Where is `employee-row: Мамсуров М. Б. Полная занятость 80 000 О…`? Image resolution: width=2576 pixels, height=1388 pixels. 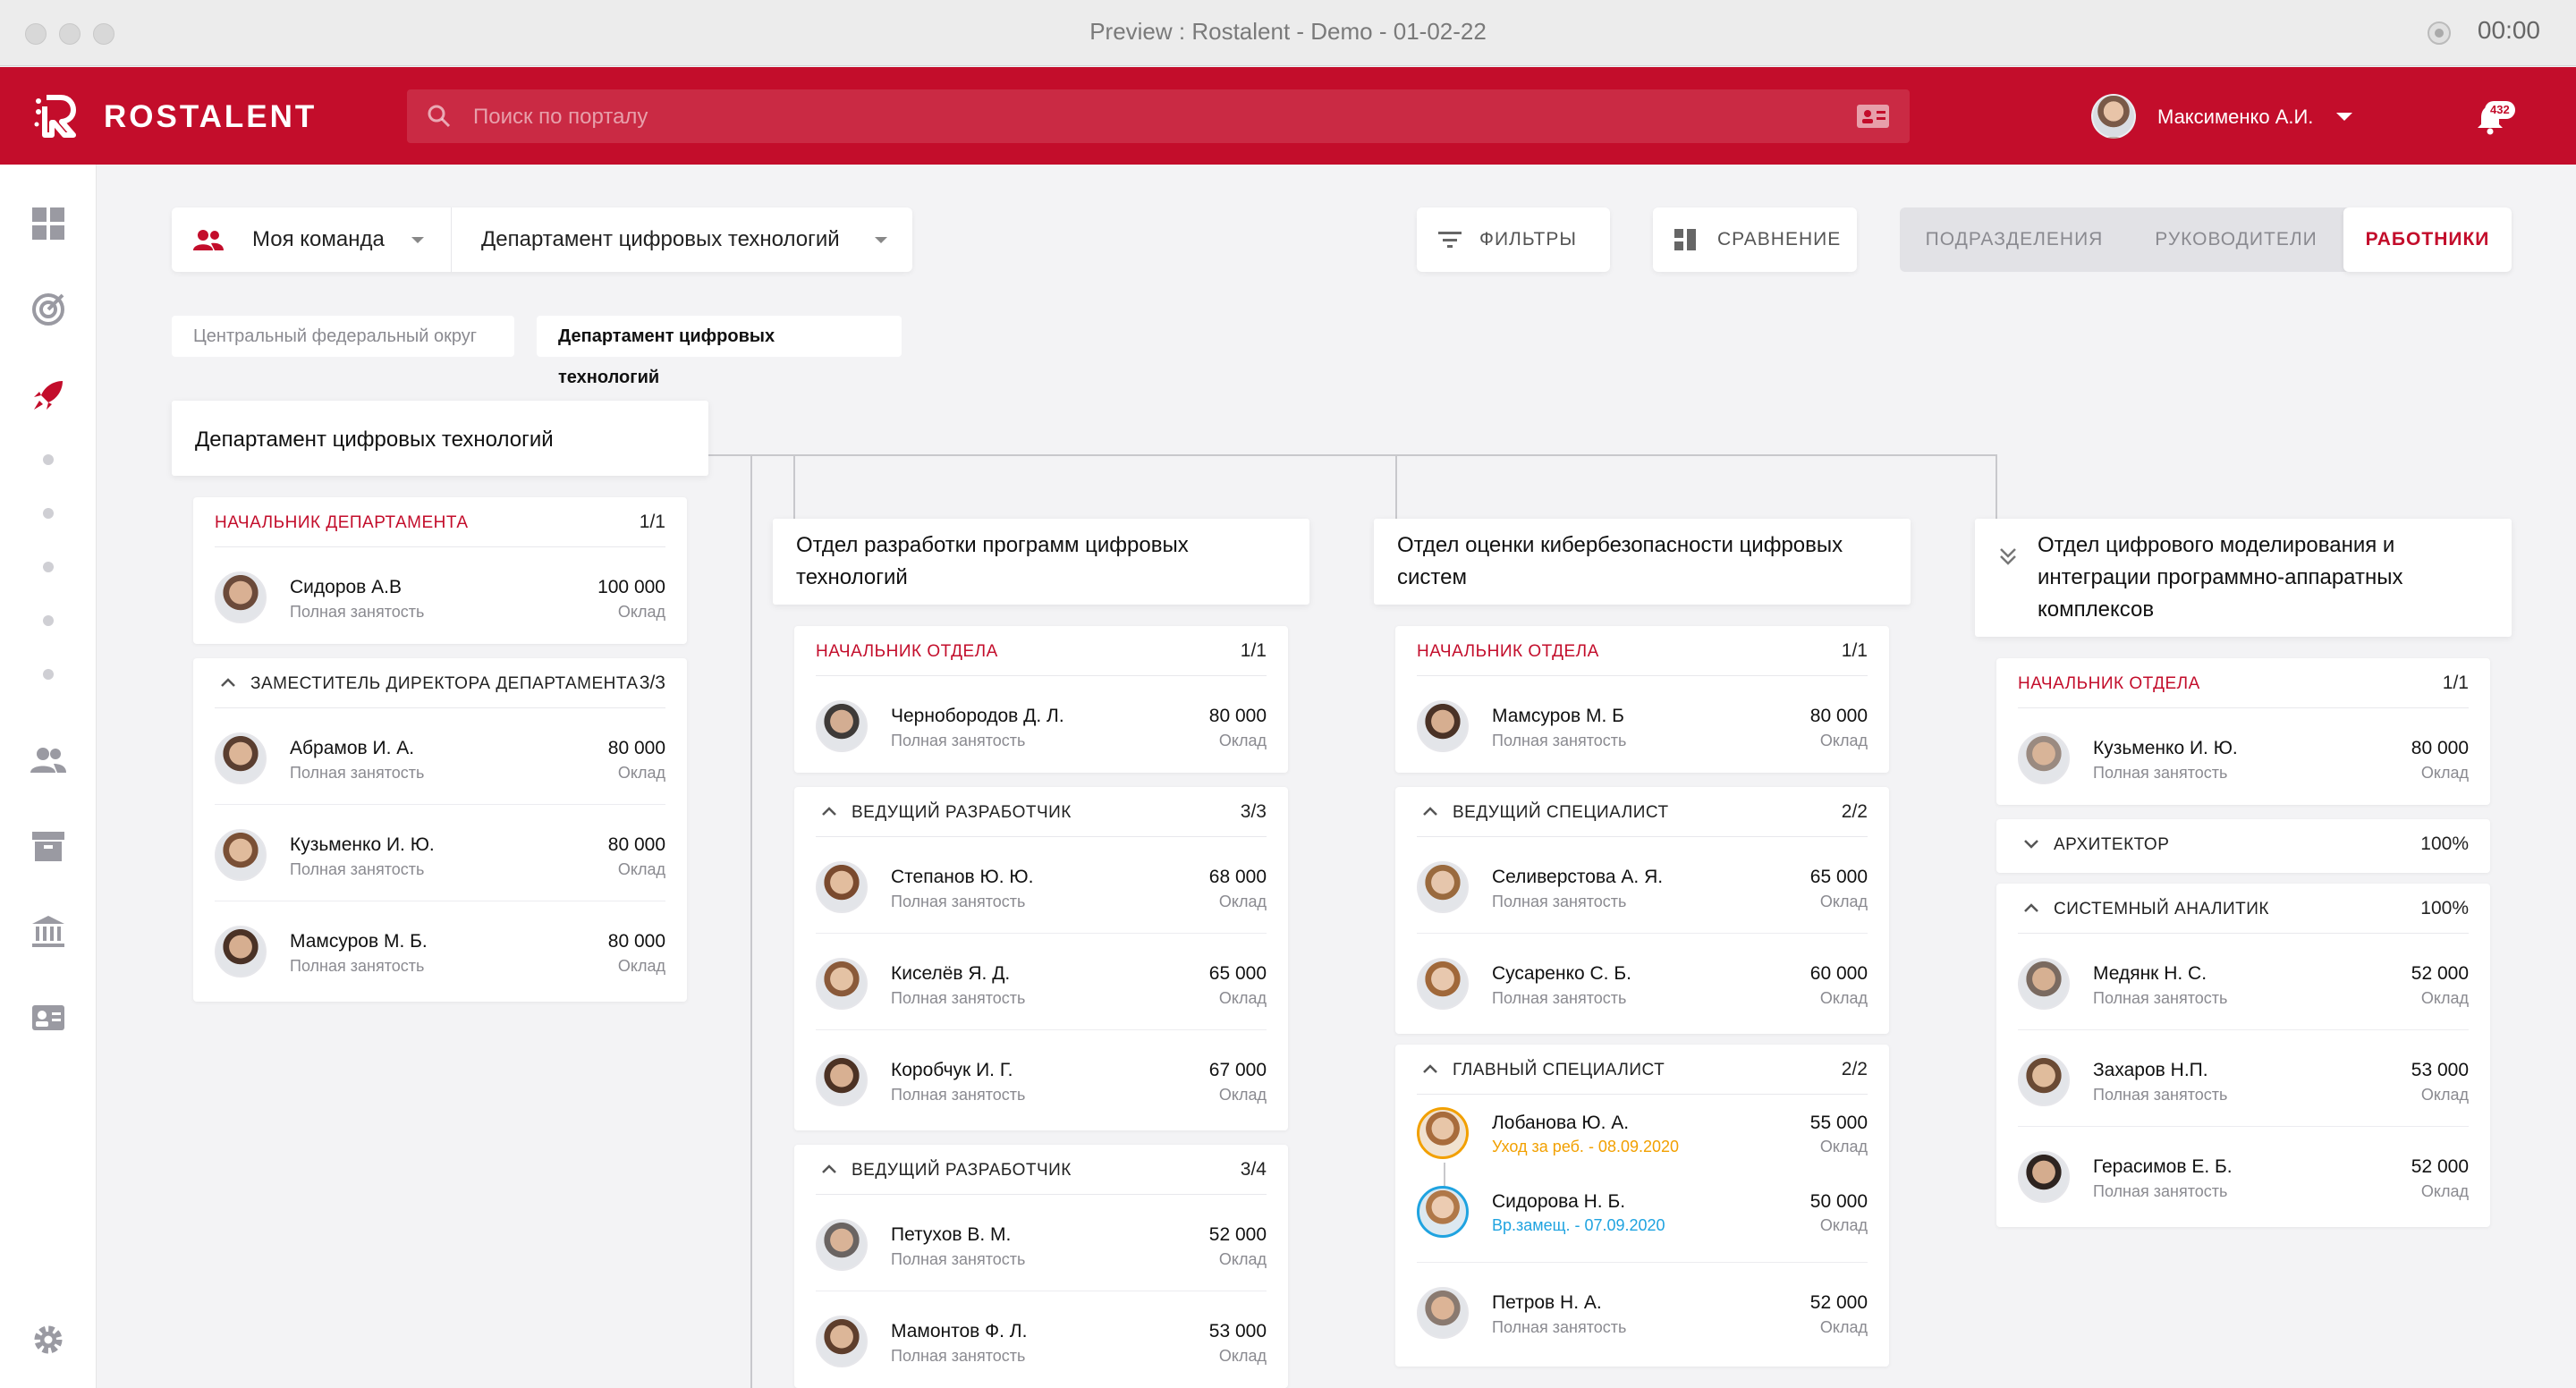
employee-row: Мамсуров М. Б. Полная занятость 80 000 О… is located at coordinates (440, 949).